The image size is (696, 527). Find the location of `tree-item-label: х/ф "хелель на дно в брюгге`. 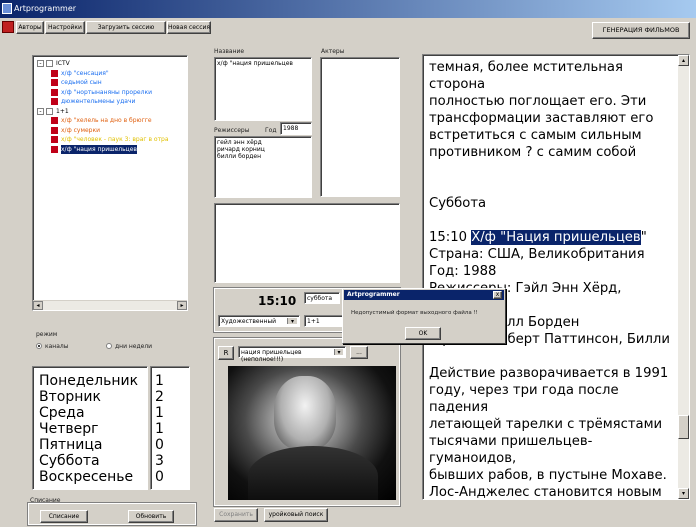

tree-item-label: х/ф "хелель на дно в брюгге is located at coordinates (106, 120).